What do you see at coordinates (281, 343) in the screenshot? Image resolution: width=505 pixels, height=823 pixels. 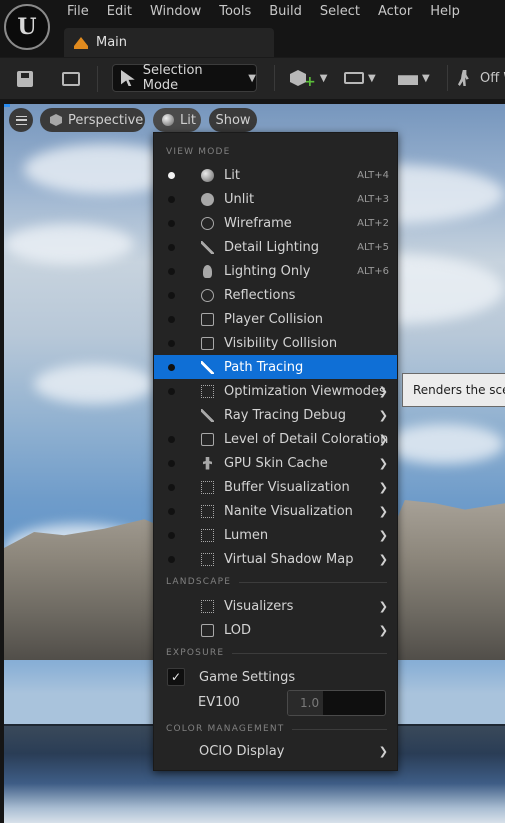 I see `menu-item-label: Visibility Collision` at bounding box center [281, 343].